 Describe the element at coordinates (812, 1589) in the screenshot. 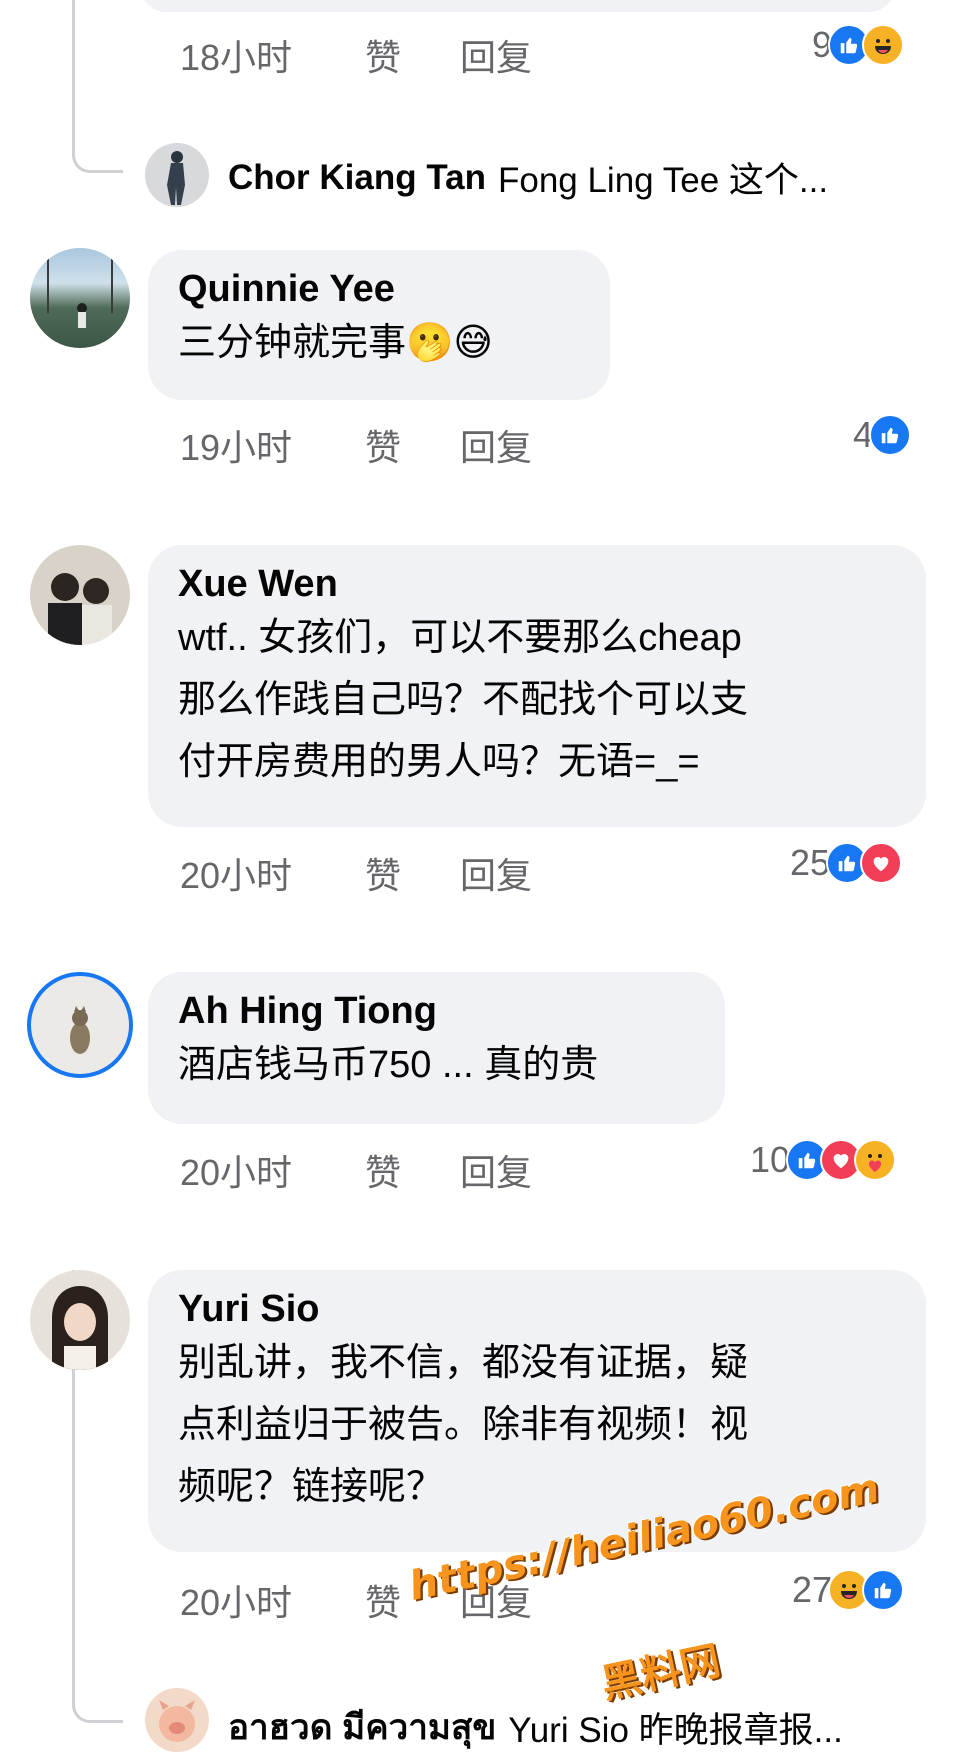

I see `reaction-count: 27` at that location.